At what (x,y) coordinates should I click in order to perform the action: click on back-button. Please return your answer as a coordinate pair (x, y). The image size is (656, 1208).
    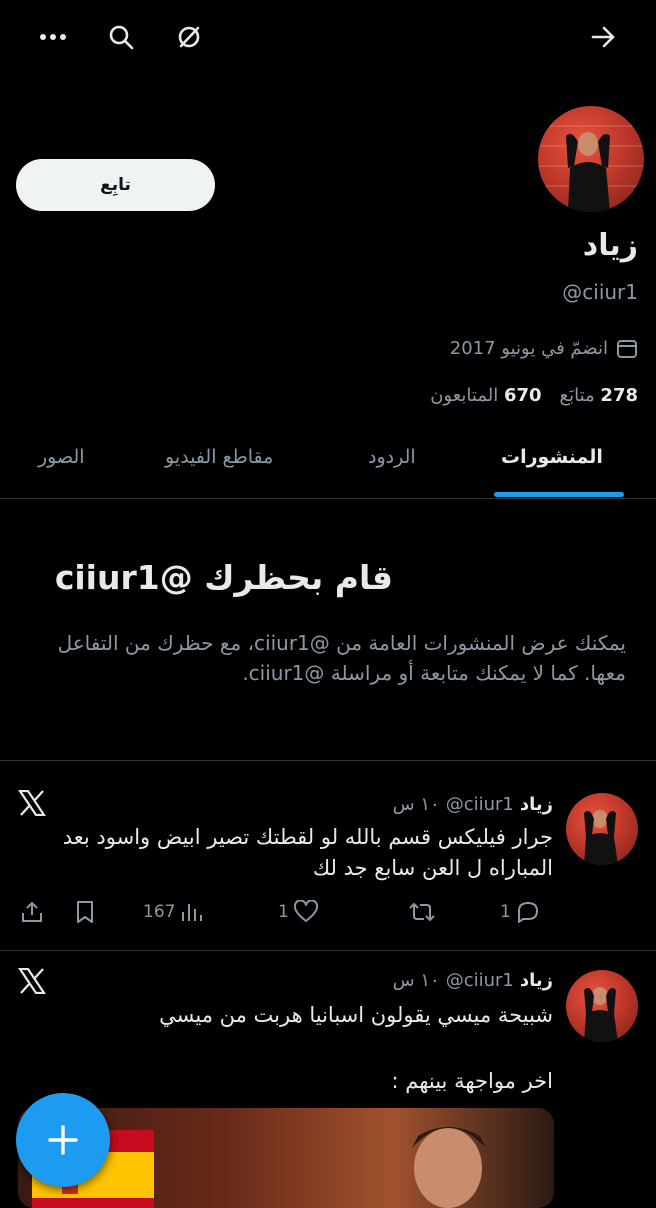
    Looking at the image, I should click on (603, 37).